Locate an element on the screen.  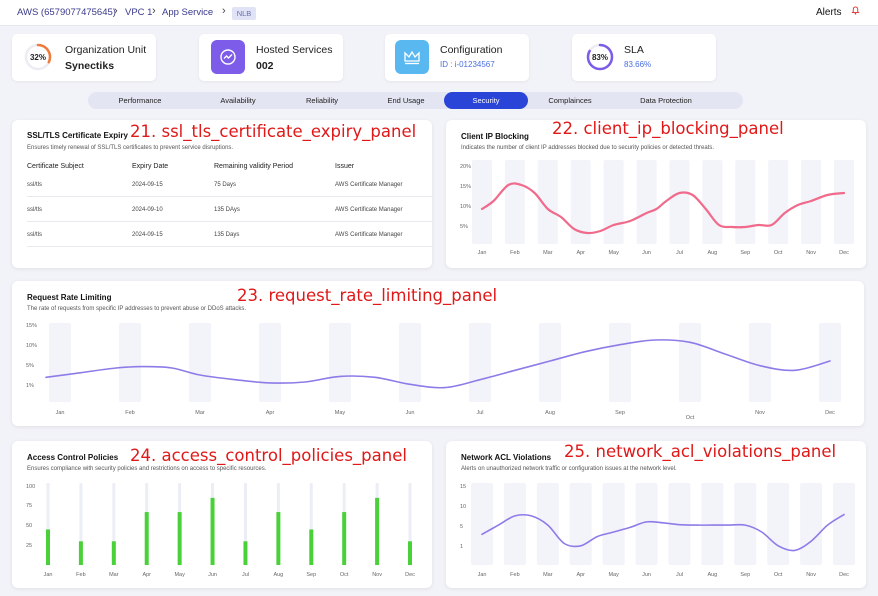
sla-value: 83.66% is located at coordinates (638, 64).